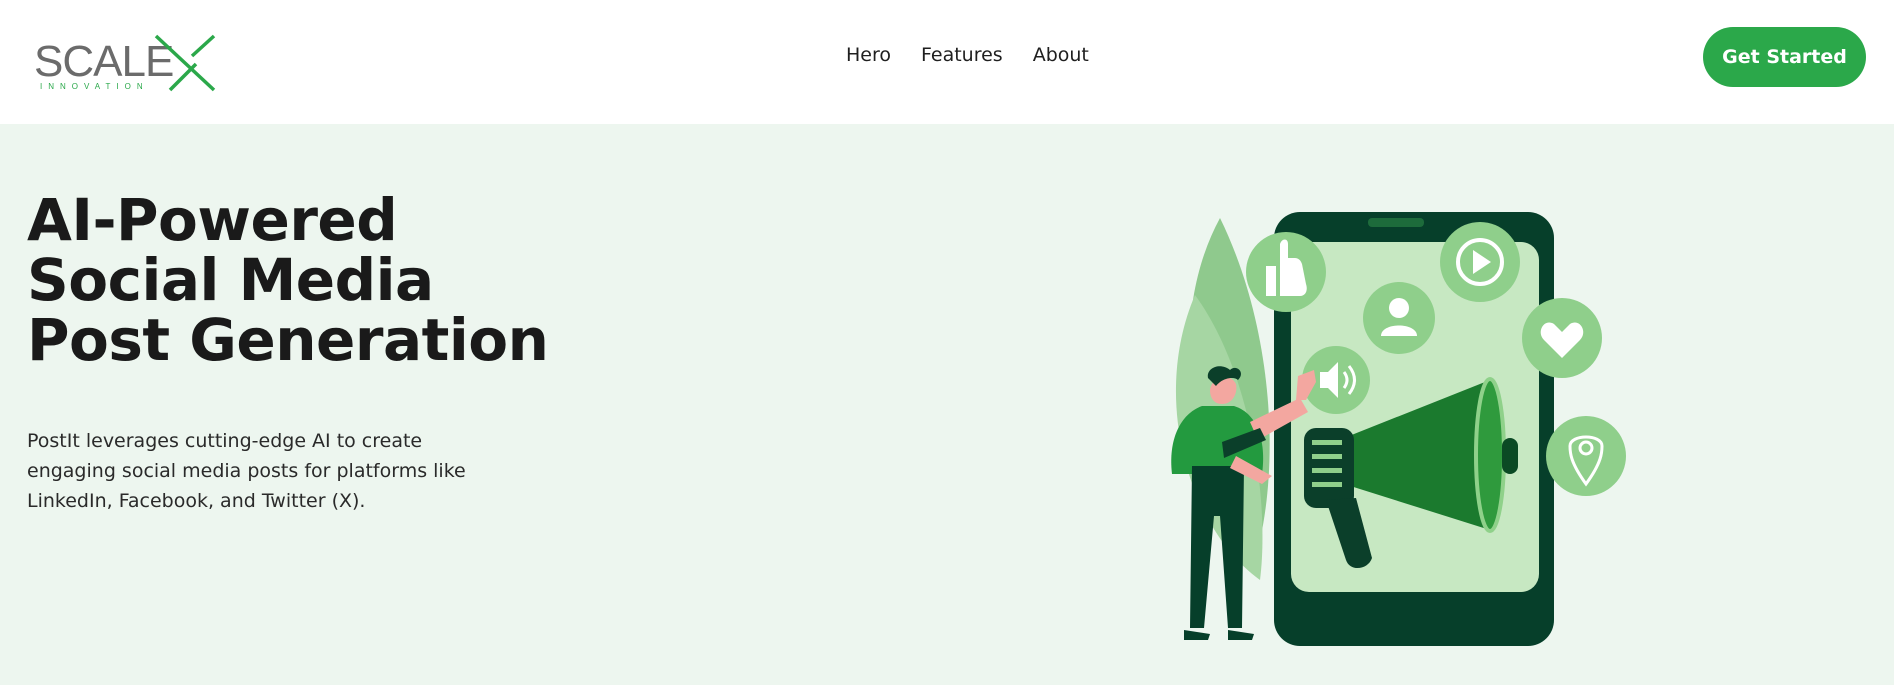 Image resolution: width=1894 pixels, height=685 pixels. What do you see at coordinates (1480, 262) in the screenshot?
I see `play-icon` at bounding box center [1480, 262].